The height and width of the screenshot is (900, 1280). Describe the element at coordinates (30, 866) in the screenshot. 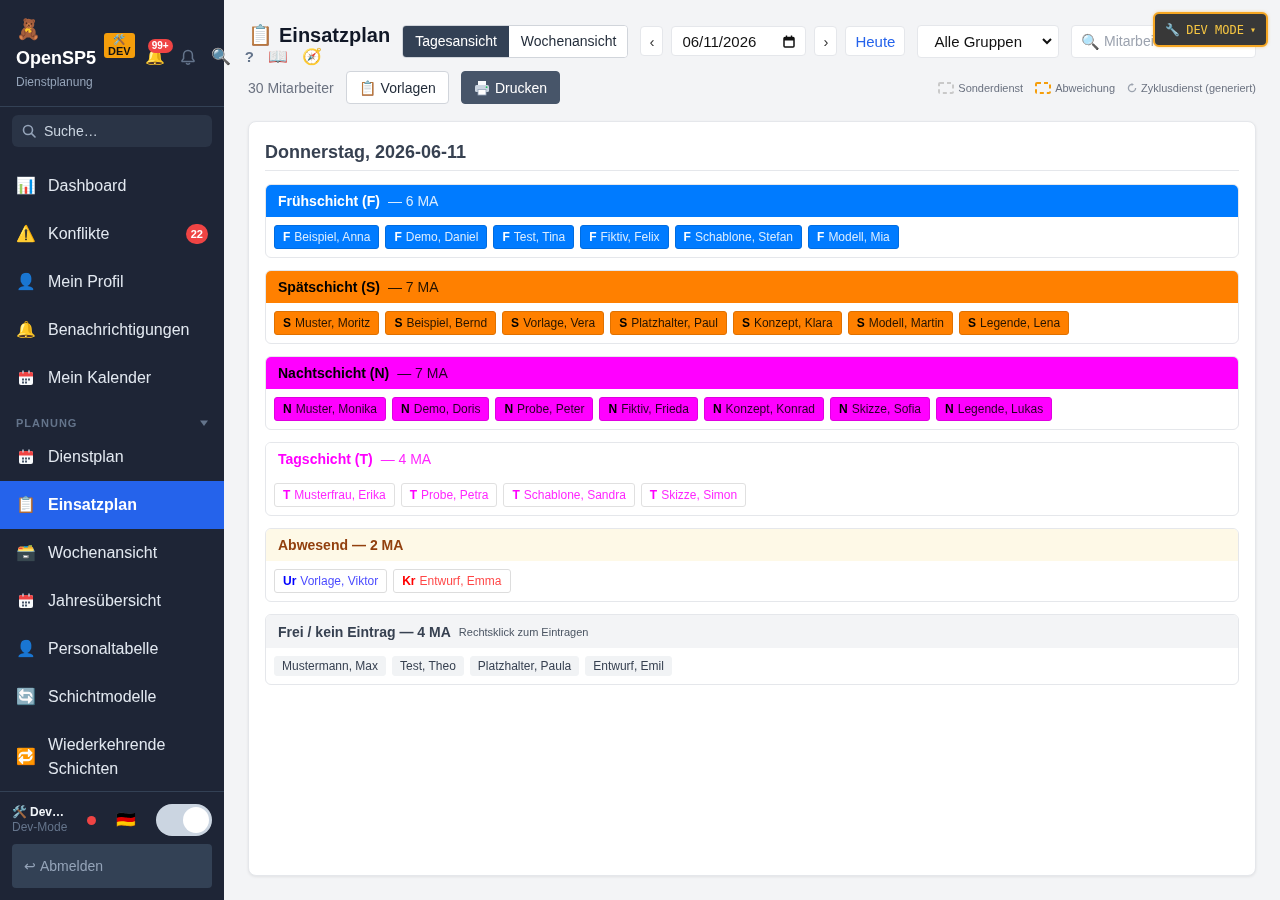

I see `return-arrow-icon: ↩` at that location.